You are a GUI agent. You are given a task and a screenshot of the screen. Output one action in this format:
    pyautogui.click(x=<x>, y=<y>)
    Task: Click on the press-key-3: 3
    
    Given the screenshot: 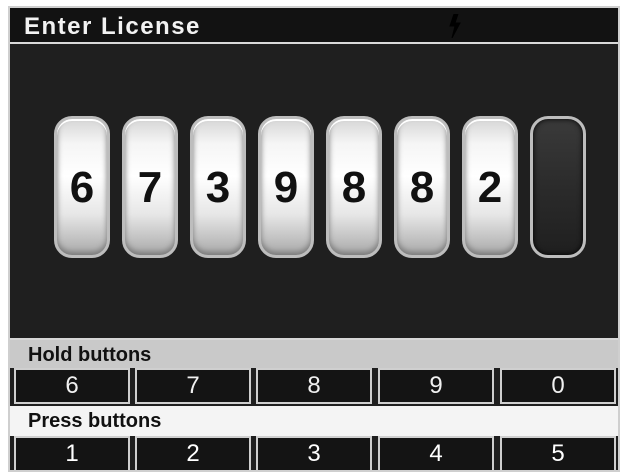 What is the action you would take?
    pyautogui.click(x=314, y=454)
    